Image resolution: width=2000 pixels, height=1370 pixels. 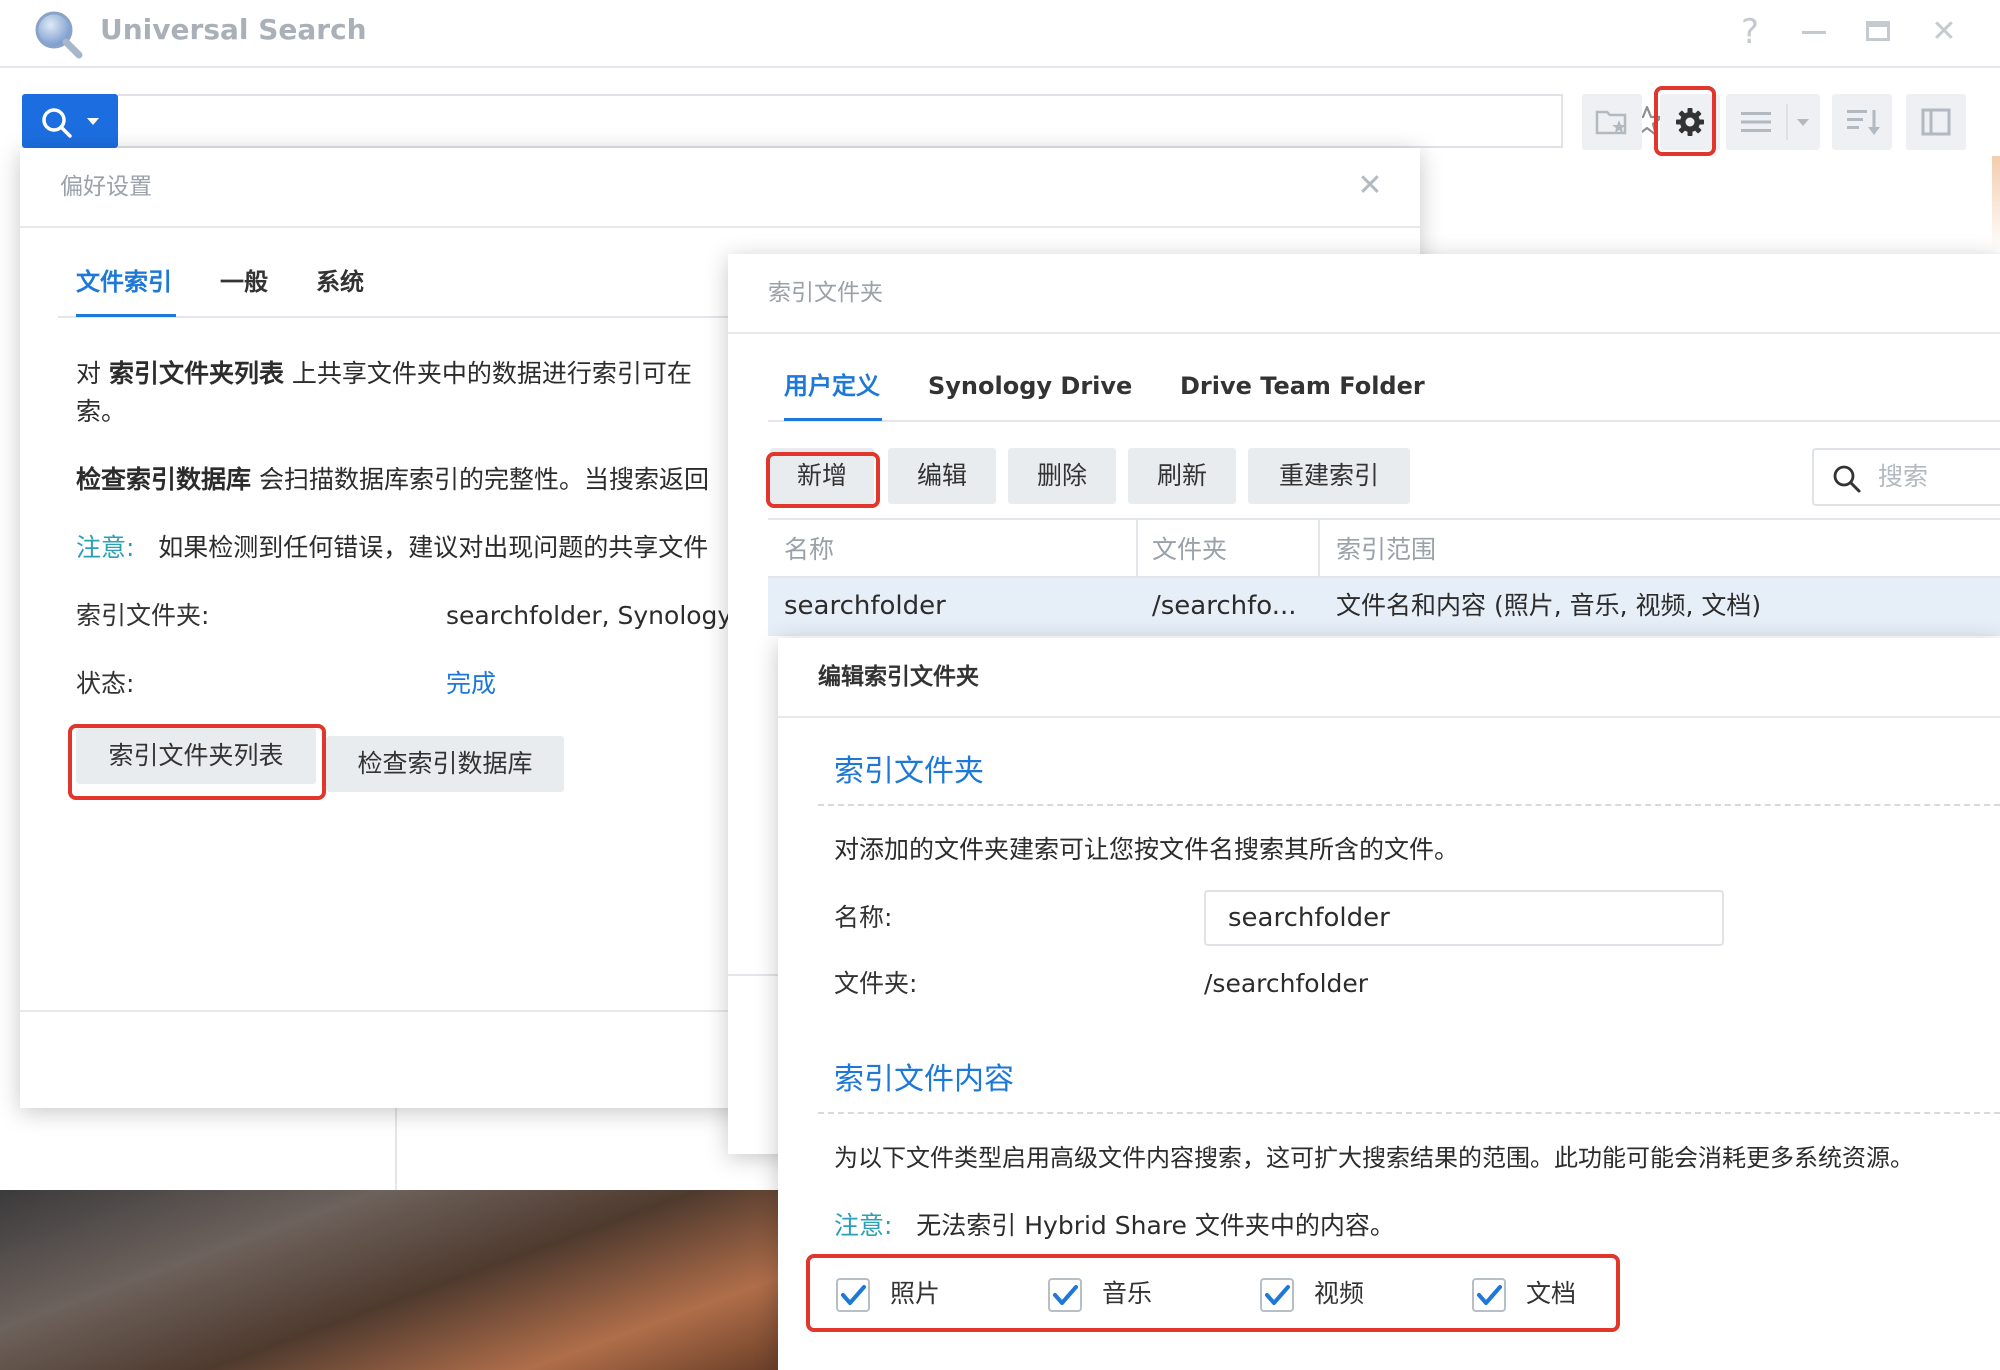 What do you see at coordinates (1030, 386) in the screenshot?
I see `tab-synology-drive: Synology Drive` at bounding box center [1030, 386].